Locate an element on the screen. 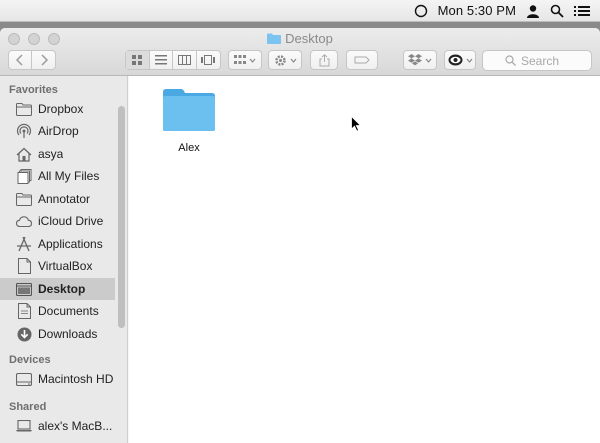  file-name: Alex is located at coordinates (189, 148).